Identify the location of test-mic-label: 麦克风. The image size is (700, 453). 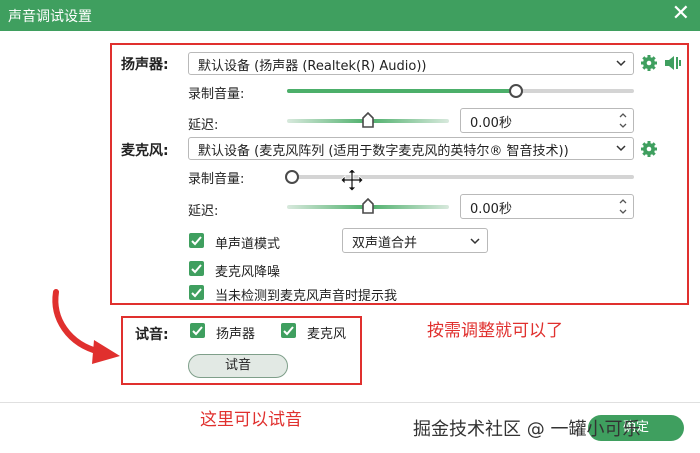
(327, 334).